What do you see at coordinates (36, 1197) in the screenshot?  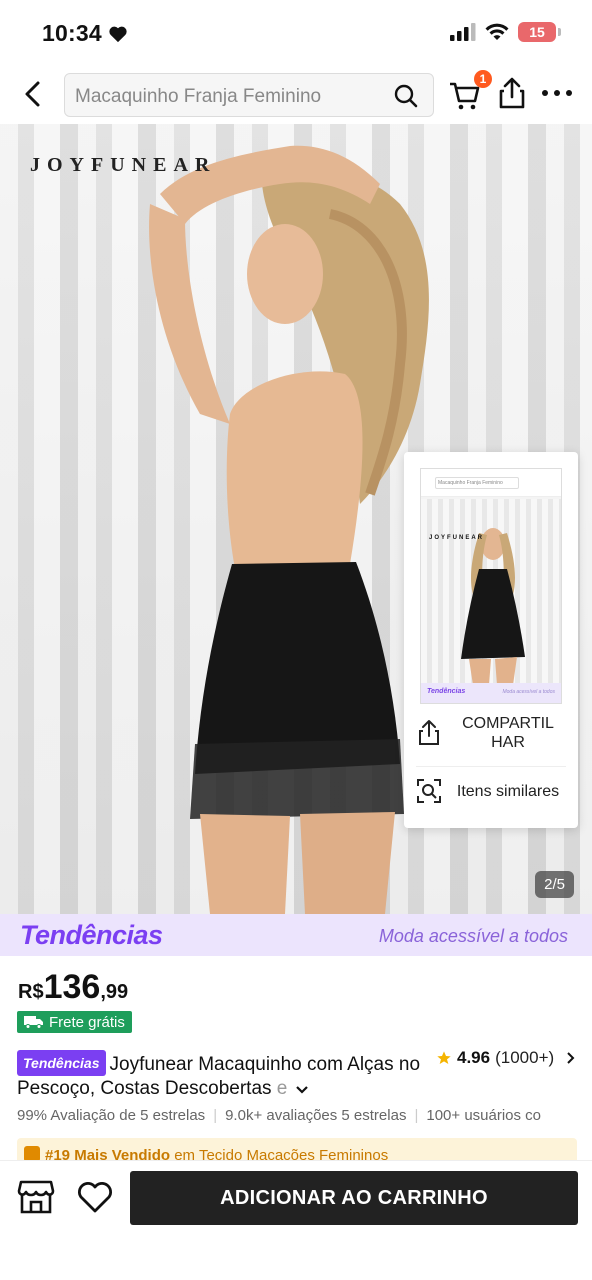 I see `store-icon` at bounding box center [36, 1197].